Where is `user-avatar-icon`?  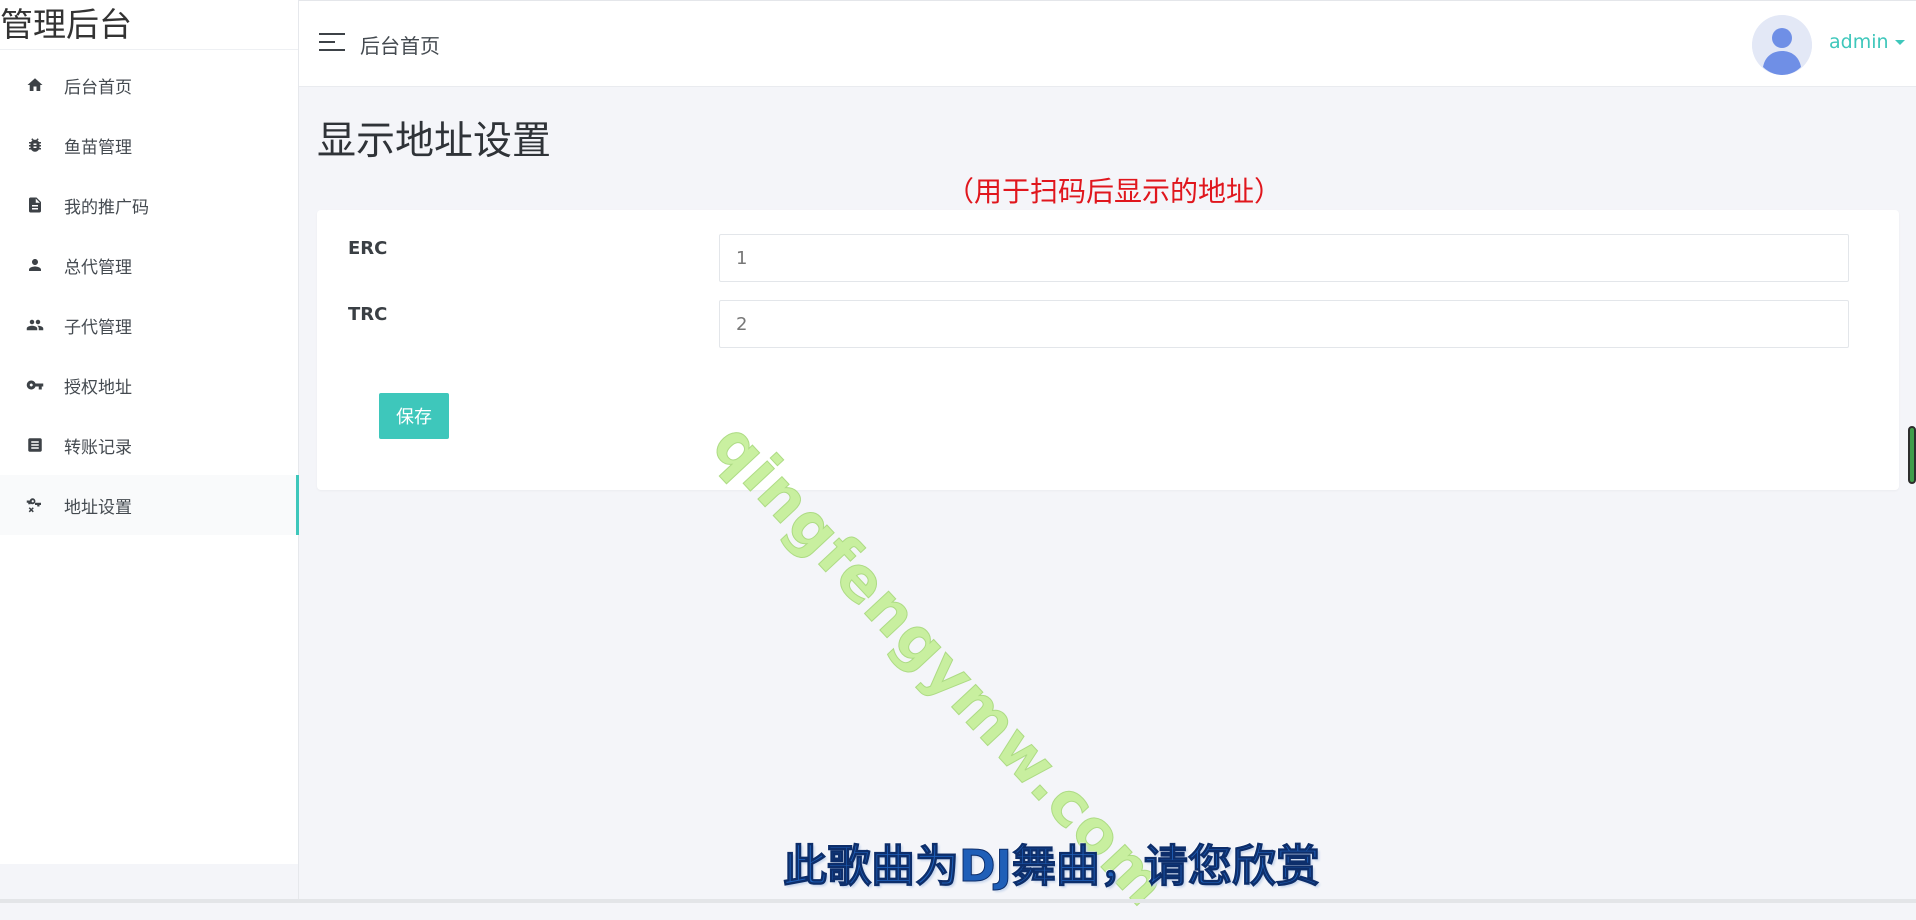
user-avatar-icon is located at coordinates (1782, 45).